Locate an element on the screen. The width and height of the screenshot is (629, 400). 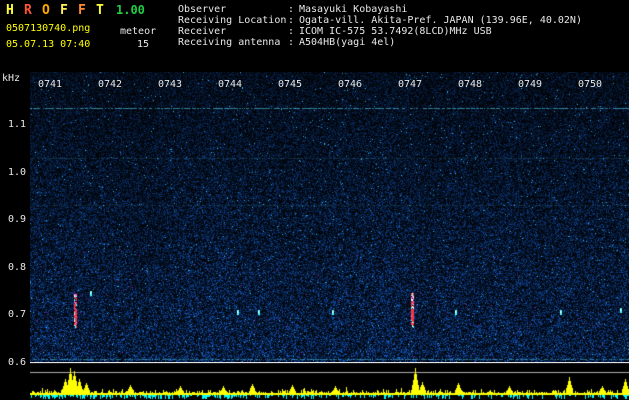
time-tick-label: 0750 is located at coordinates (590, 84).